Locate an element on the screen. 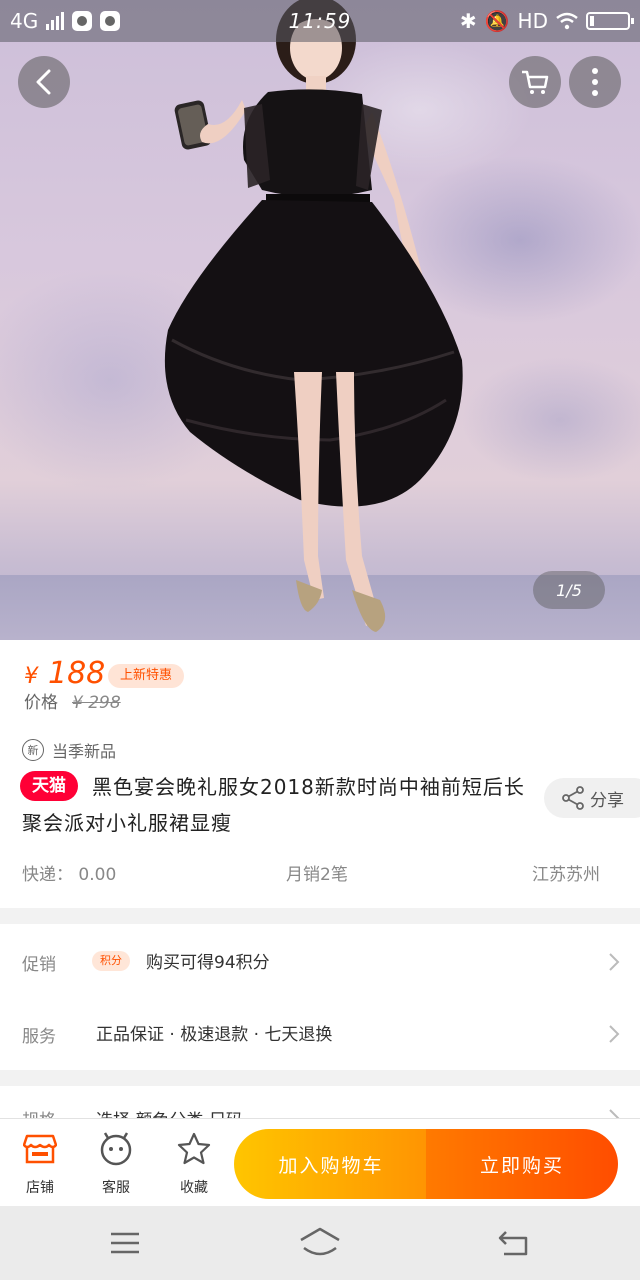 Image resolution: width=640 pixels, height=1280 pixels. gallery-counter: 1/5 is located at coordinates (569, 590).